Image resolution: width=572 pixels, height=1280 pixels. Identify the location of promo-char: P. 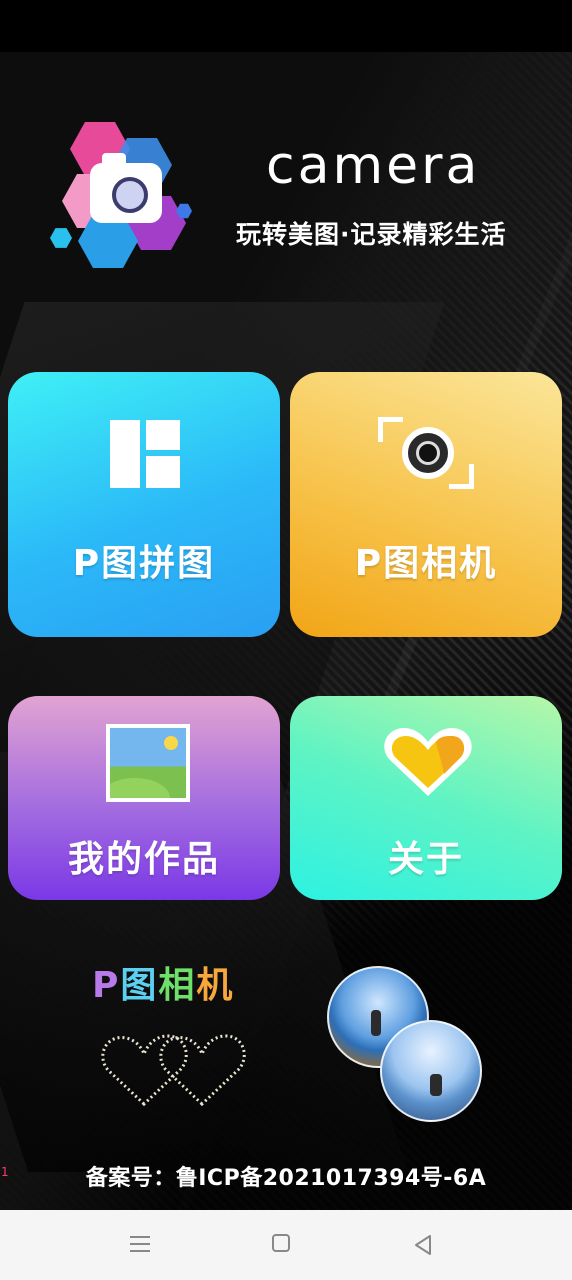
(106, 985).